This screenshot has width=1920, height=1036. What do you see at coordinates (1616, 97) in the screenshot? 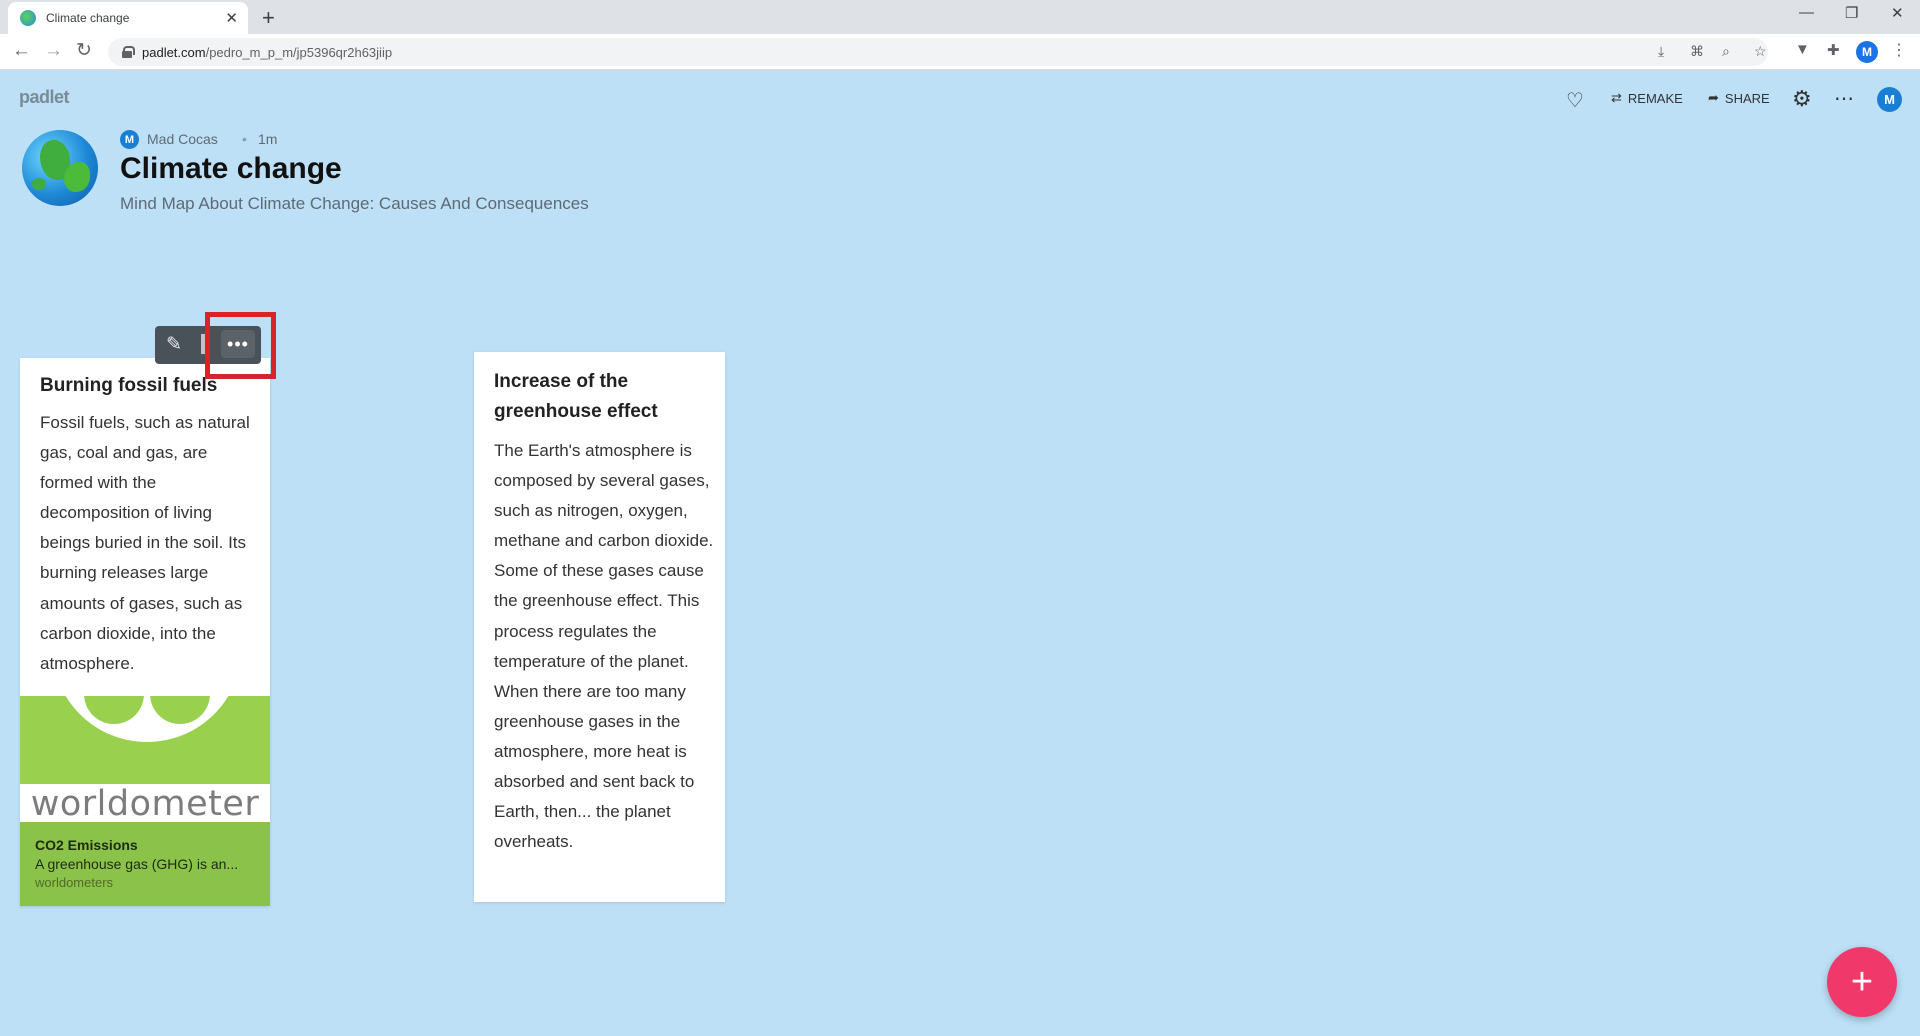
I see `remake-icon: ⇄` at bounding box center [1616, 97].